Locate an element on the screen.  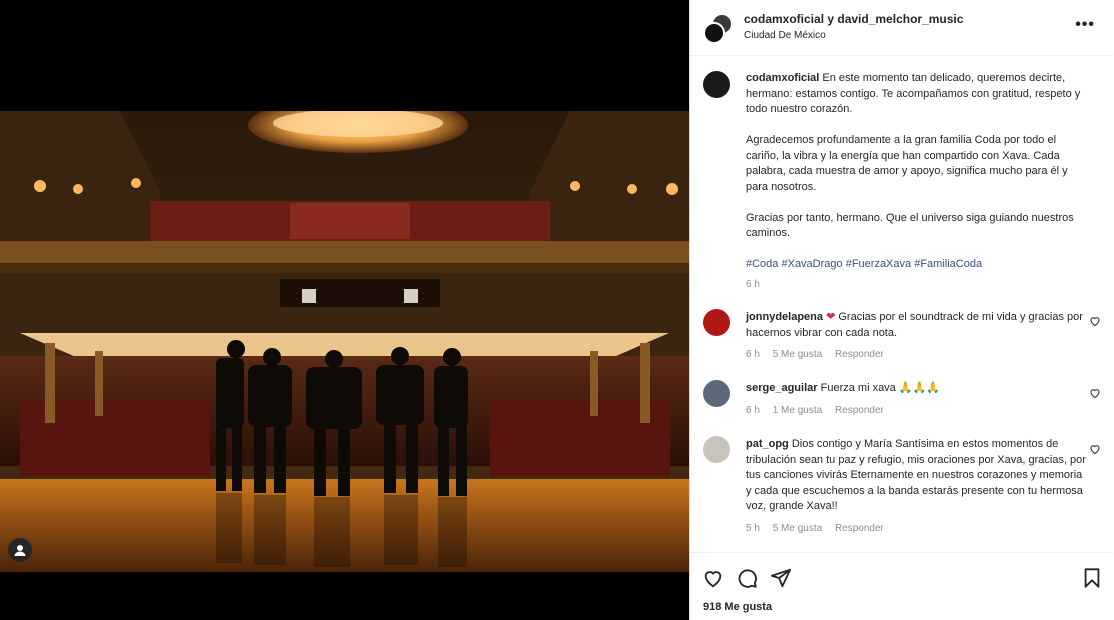
comment-username: serge_aguilar is located at coordinates (782, 388).